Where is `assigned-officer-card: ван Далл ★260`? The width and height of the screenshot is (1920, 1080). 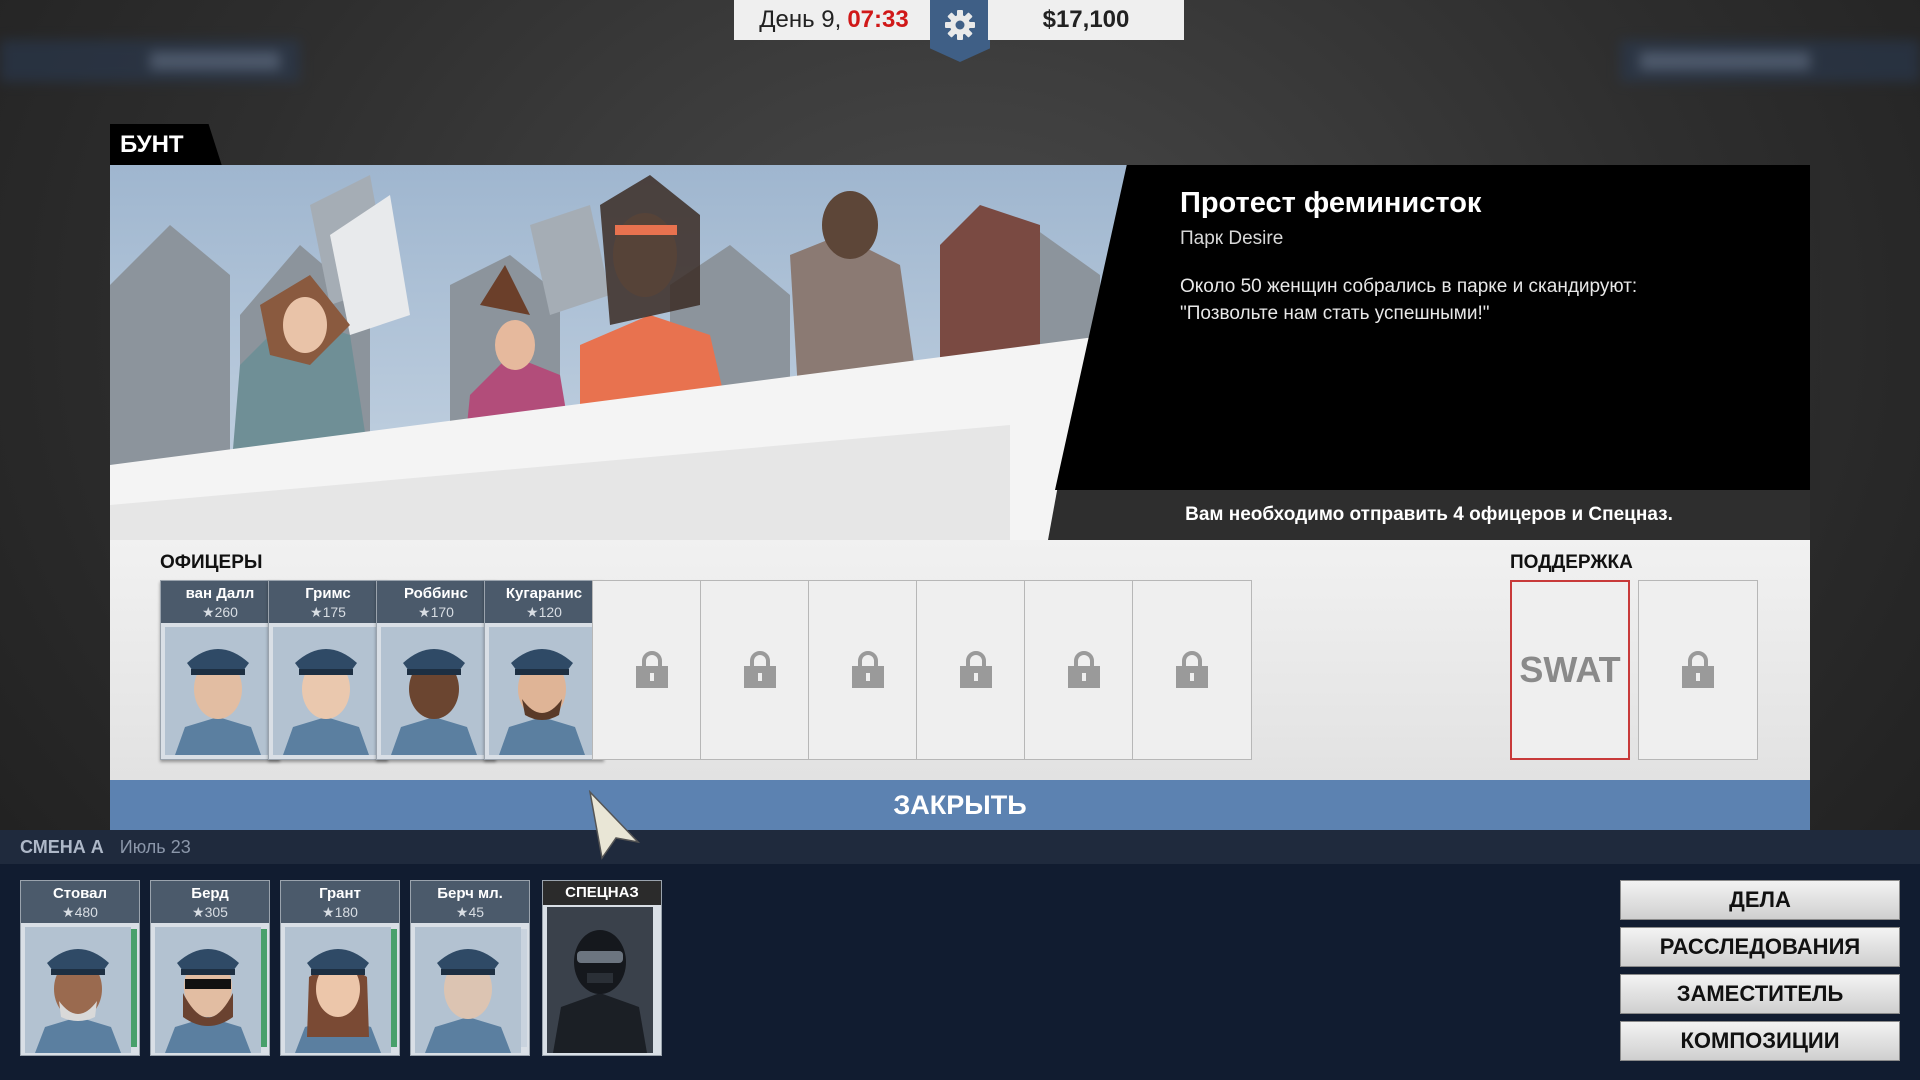 assigned-officer-card: ван Далл ★260 is located at coordinates (220, 670).